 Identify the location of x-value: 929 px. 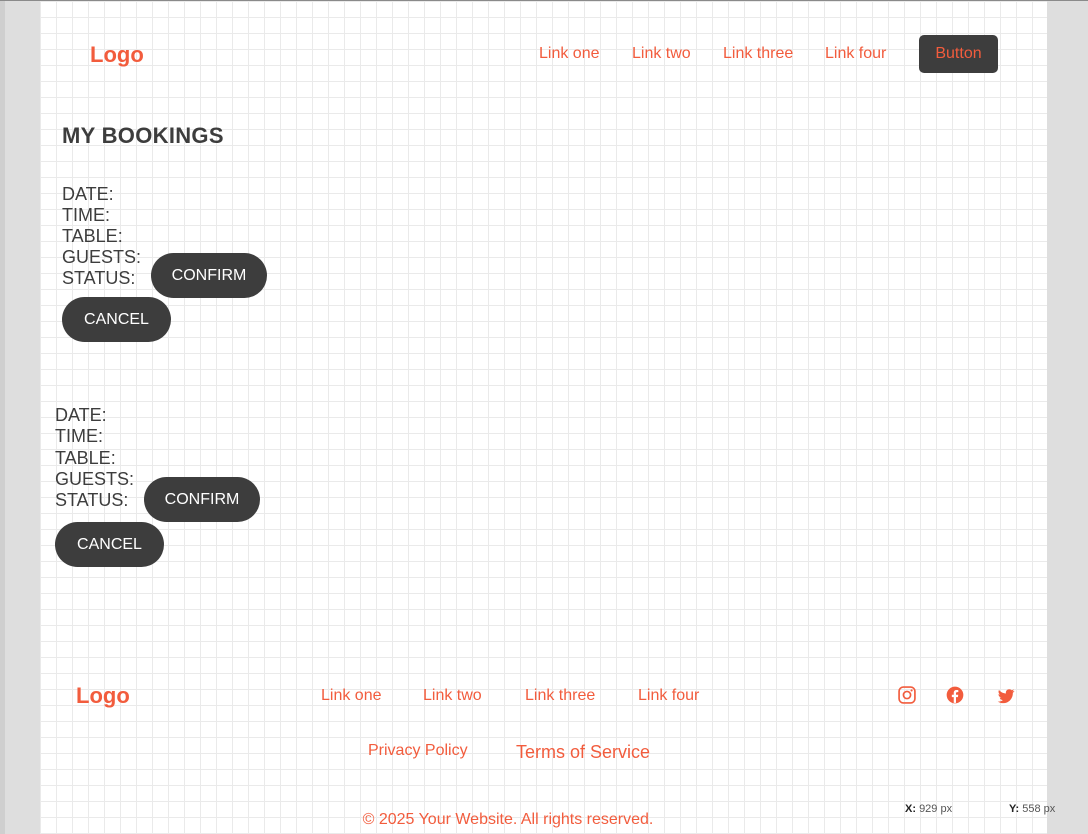
(936, 809).